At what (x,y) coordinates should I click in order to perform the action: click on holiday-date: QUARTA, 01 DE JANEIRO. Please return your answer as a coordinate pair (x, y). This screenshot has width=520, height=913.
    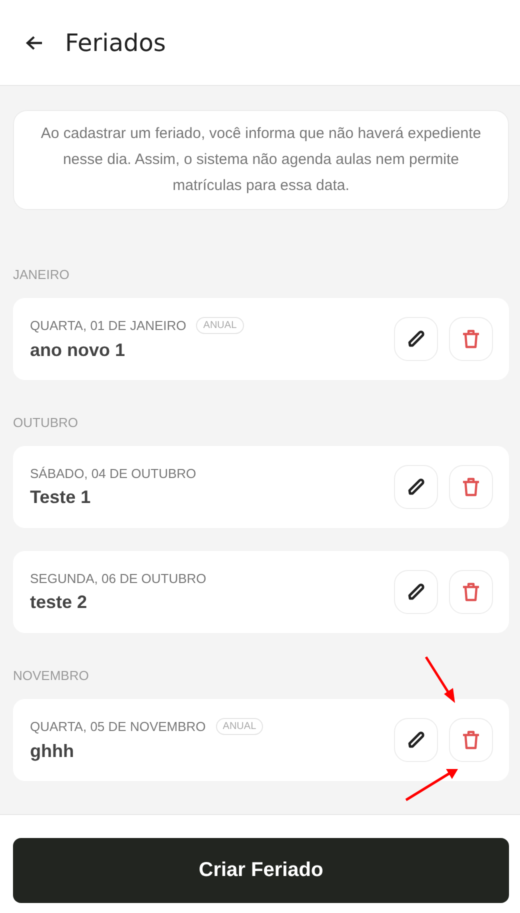
    Looking at the image, I should click on (108, 325).